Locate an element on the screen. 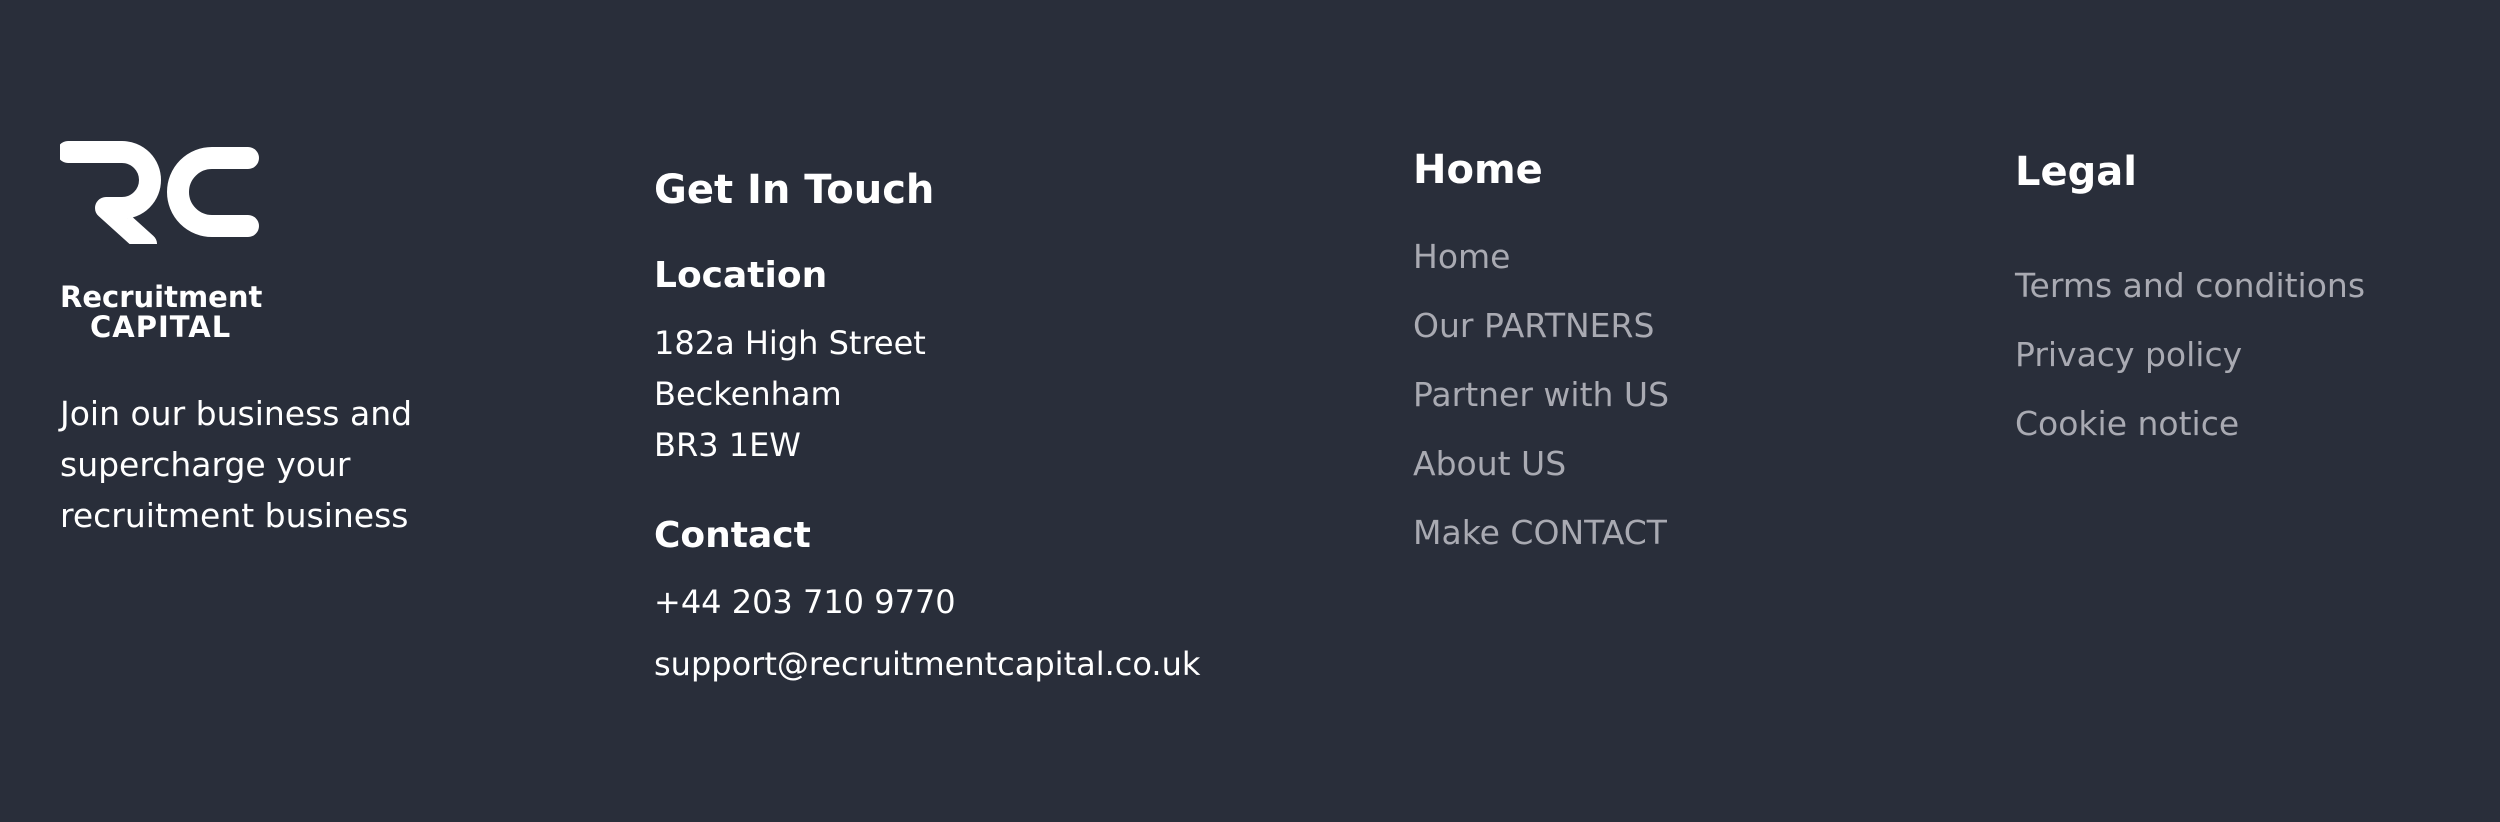 This screenshot has width=2500, height=822. nav-link-cookies: Cookie notice is located at coordinates (2127, 423).